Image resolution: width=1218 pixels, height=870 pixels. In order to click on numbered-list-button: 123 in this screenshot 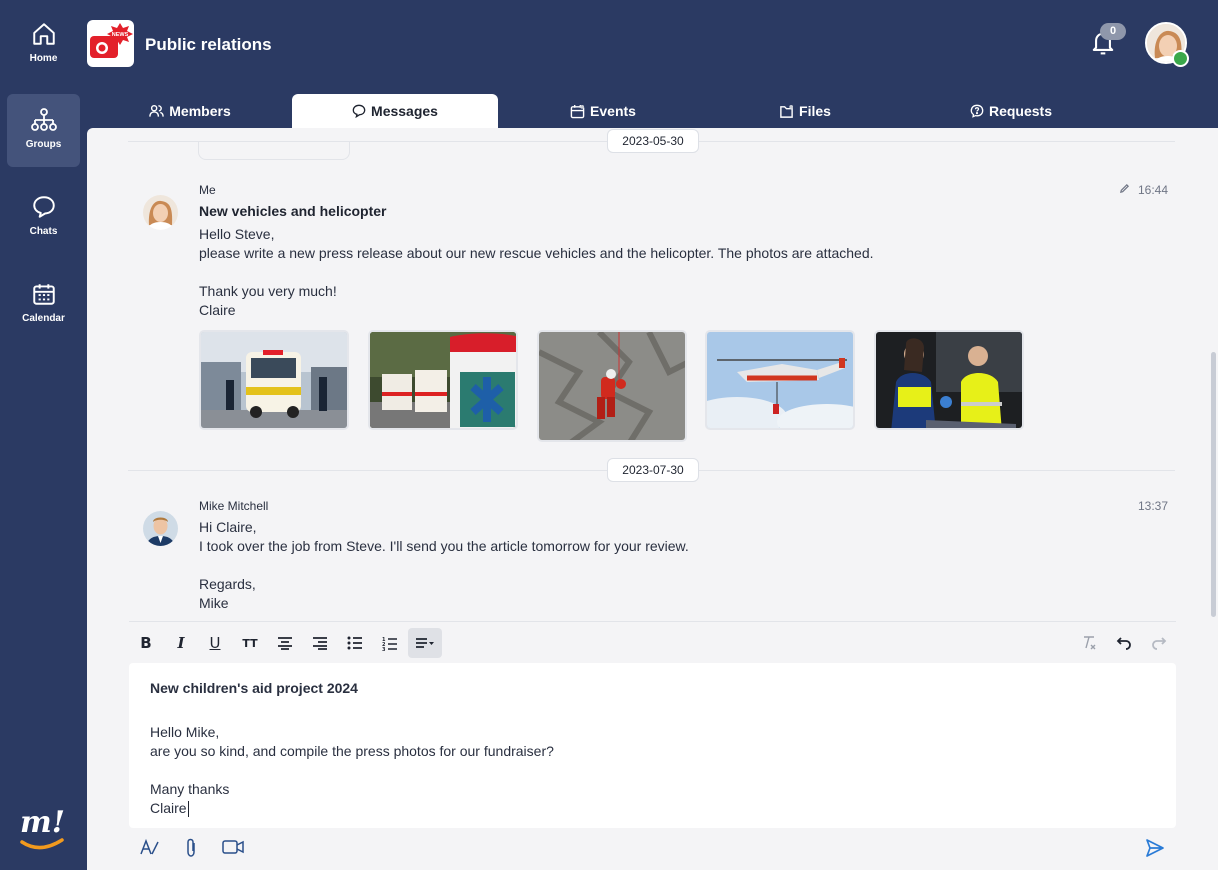, I will do `click(390, 643)`.